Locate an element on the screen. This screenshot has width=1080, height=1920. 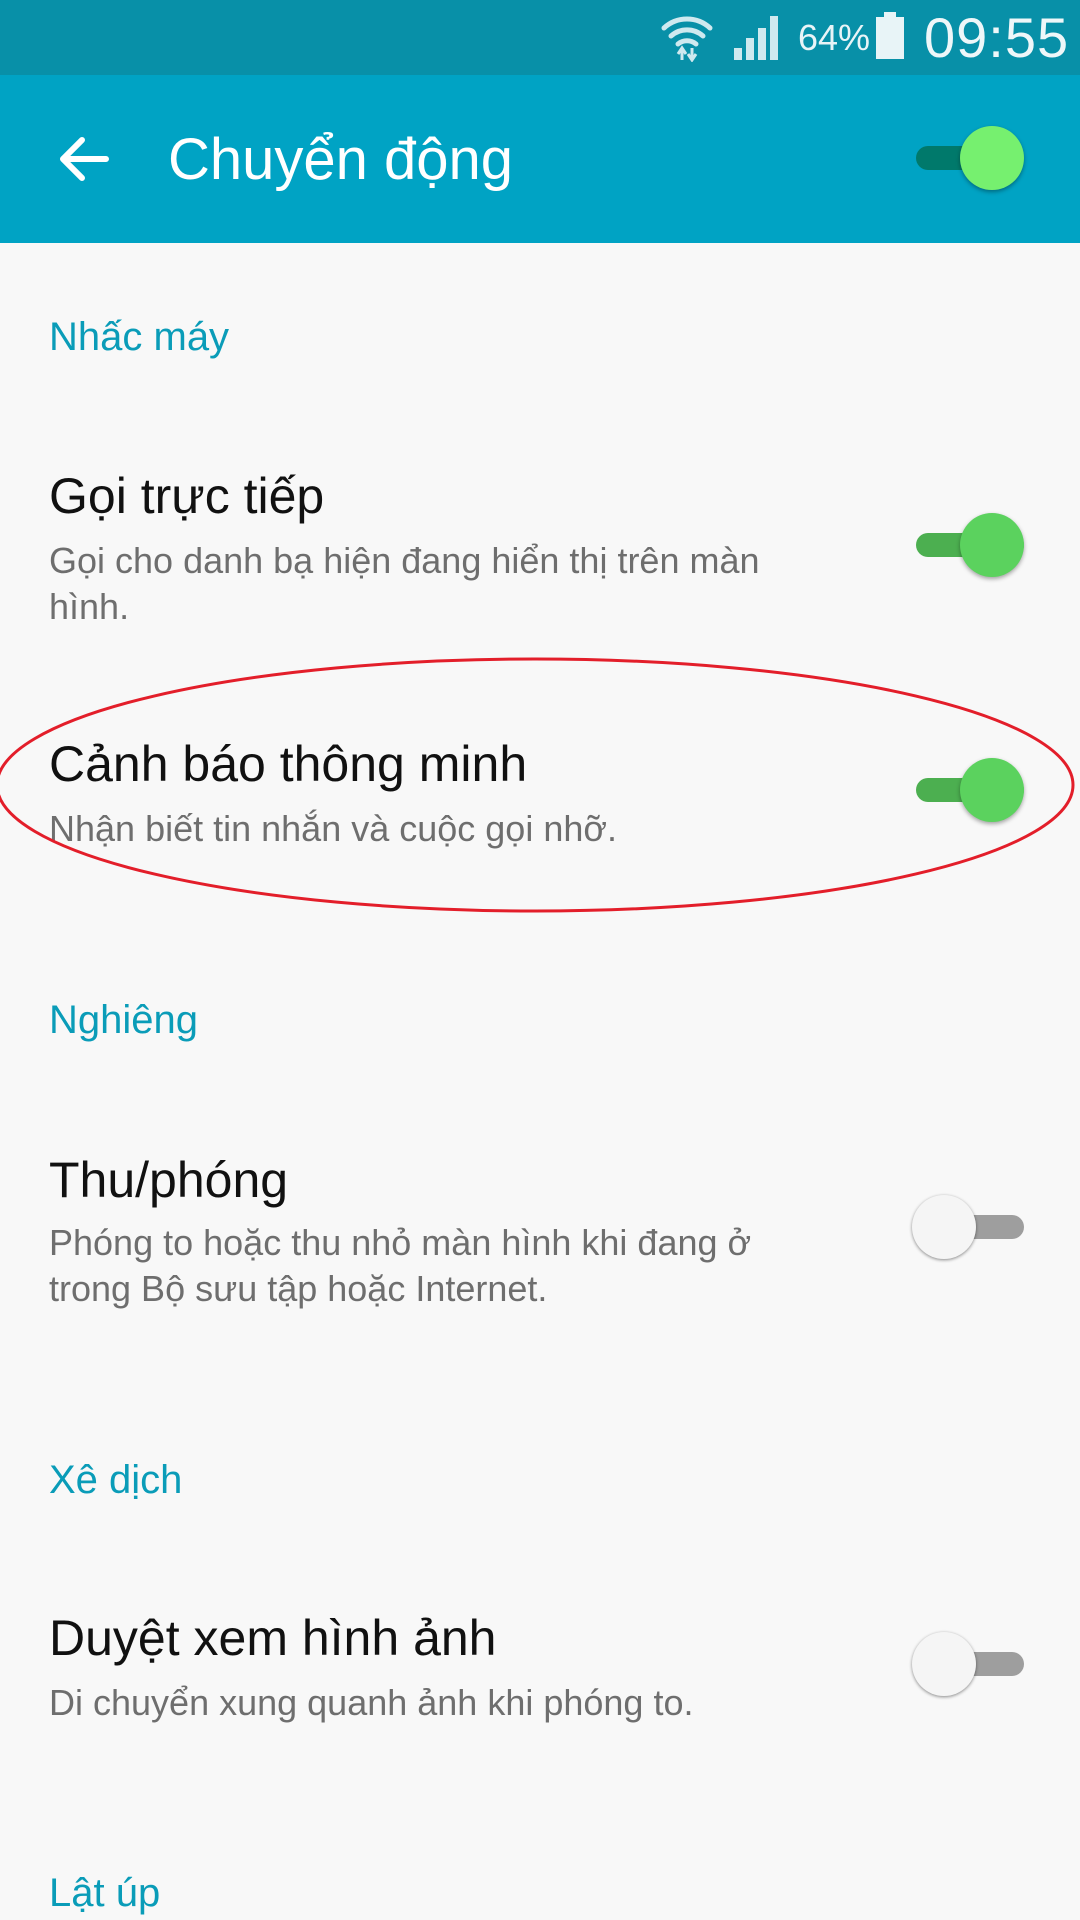
battery-icon is located at coordinates (890, 35).